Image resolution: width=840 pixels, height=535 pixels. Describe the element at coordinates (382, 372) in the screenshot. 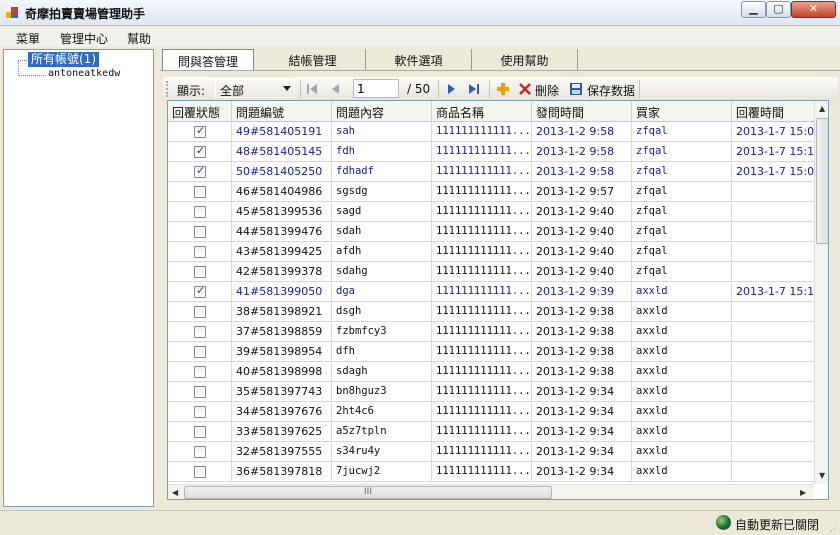

I see `cell-question-content: sdagh` at that location.